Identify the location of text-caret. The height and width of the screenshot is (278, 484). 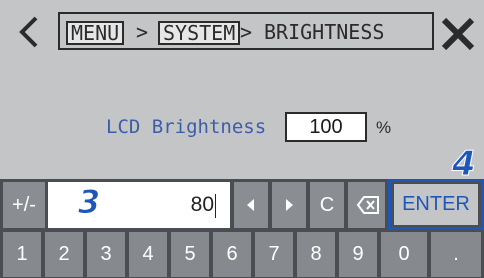
(215, 206).